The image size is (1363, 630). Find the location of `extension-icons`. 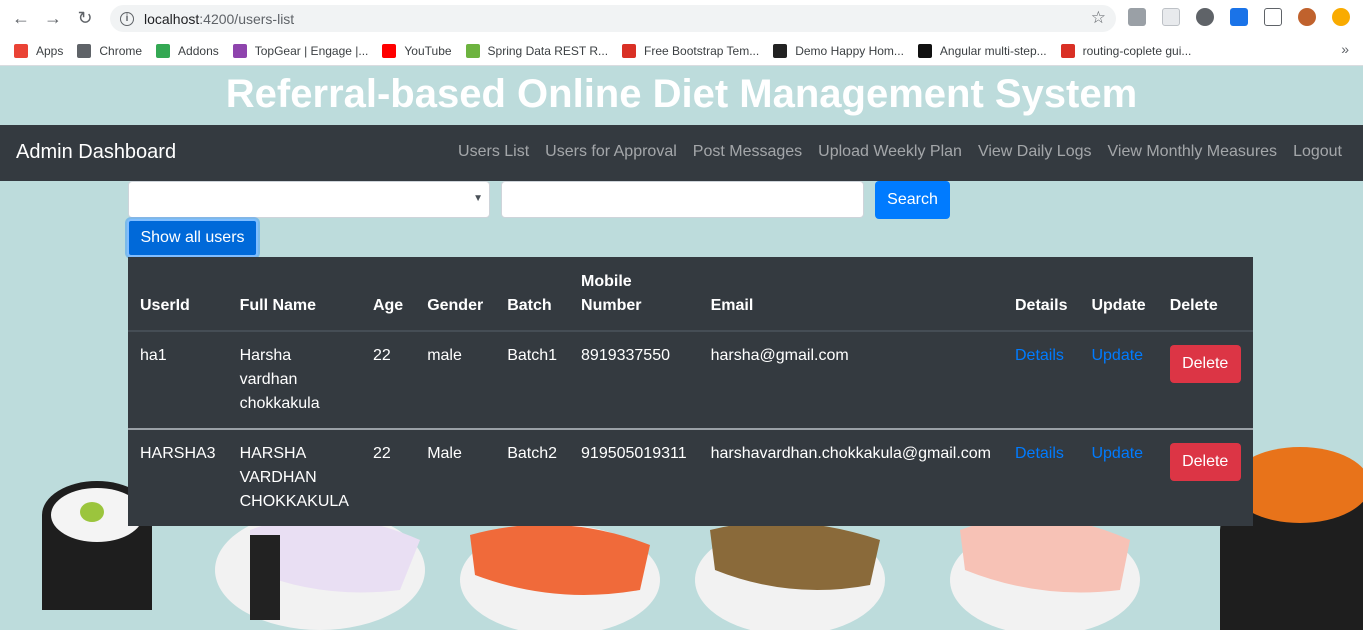

extension-icons is located at coordinates (1239, 17).